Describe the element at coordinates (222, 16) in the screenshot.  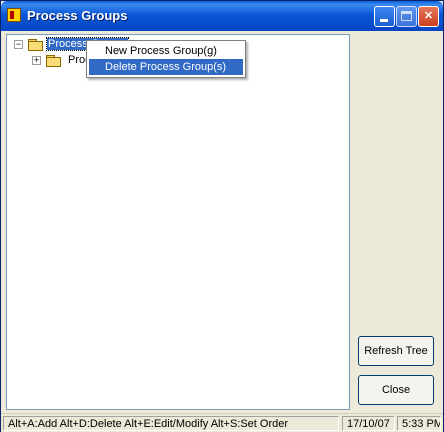
I see `title-bar: Process Groups ✕` at that location.